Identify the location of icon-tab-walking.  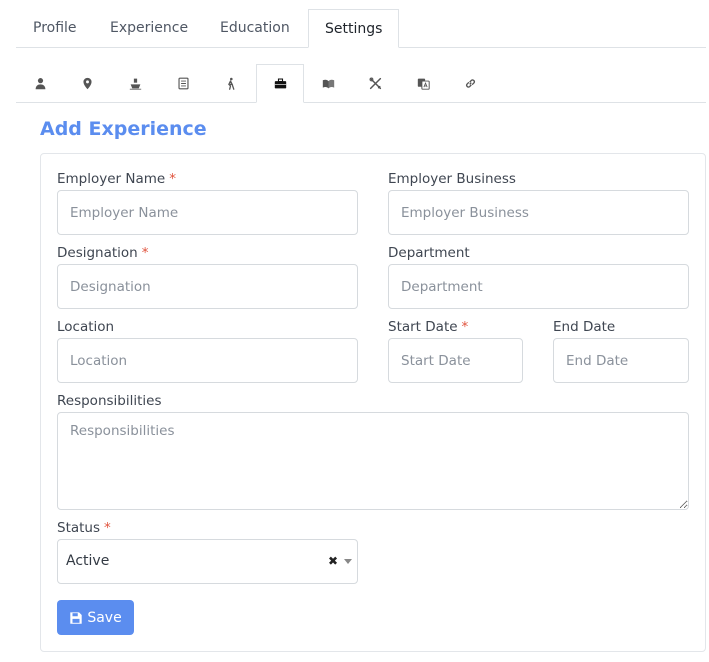
(230, 83).